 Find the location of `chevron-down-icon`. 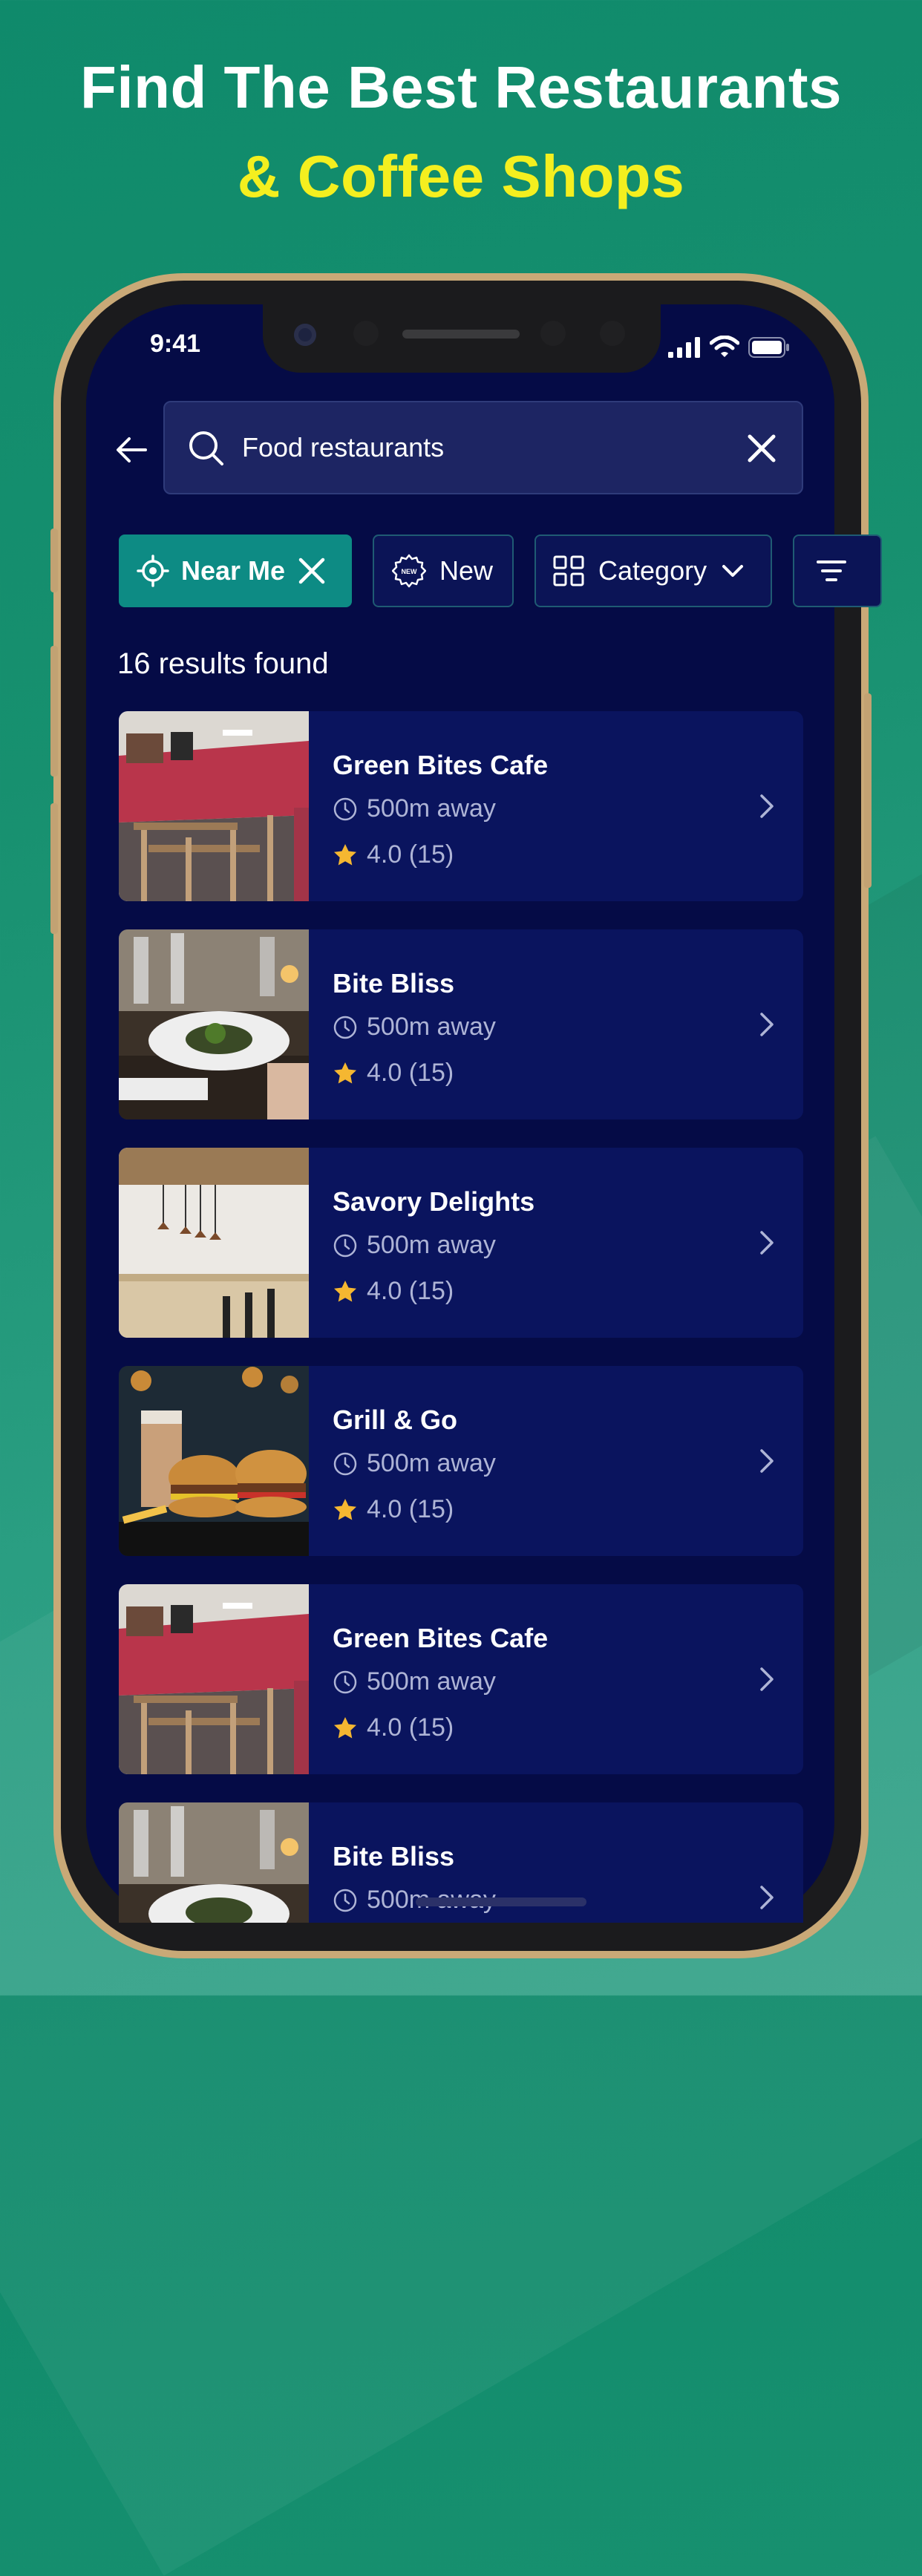

chevron-down-icon is located at coordinates (733, 571).